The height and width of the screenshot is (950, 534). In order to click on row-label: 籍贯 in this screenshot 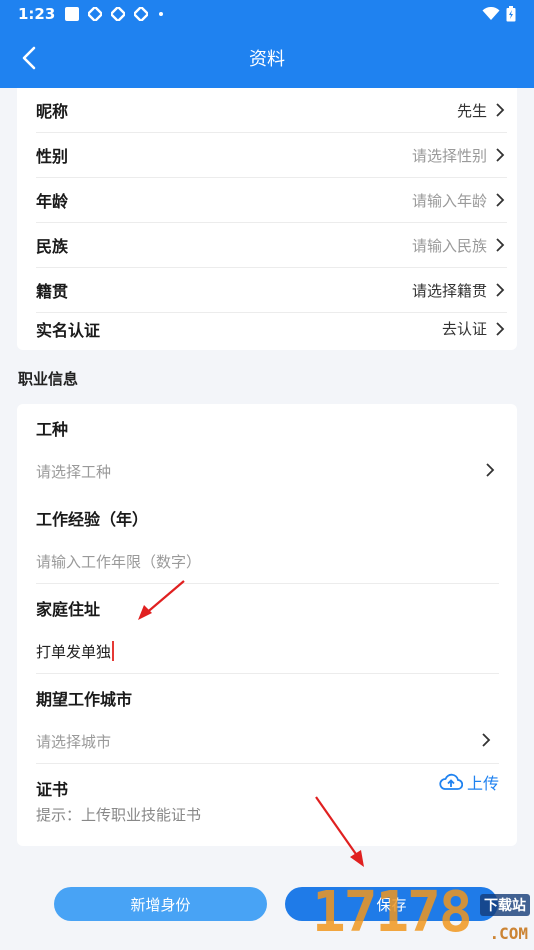, I will do `click(52, 291)`.